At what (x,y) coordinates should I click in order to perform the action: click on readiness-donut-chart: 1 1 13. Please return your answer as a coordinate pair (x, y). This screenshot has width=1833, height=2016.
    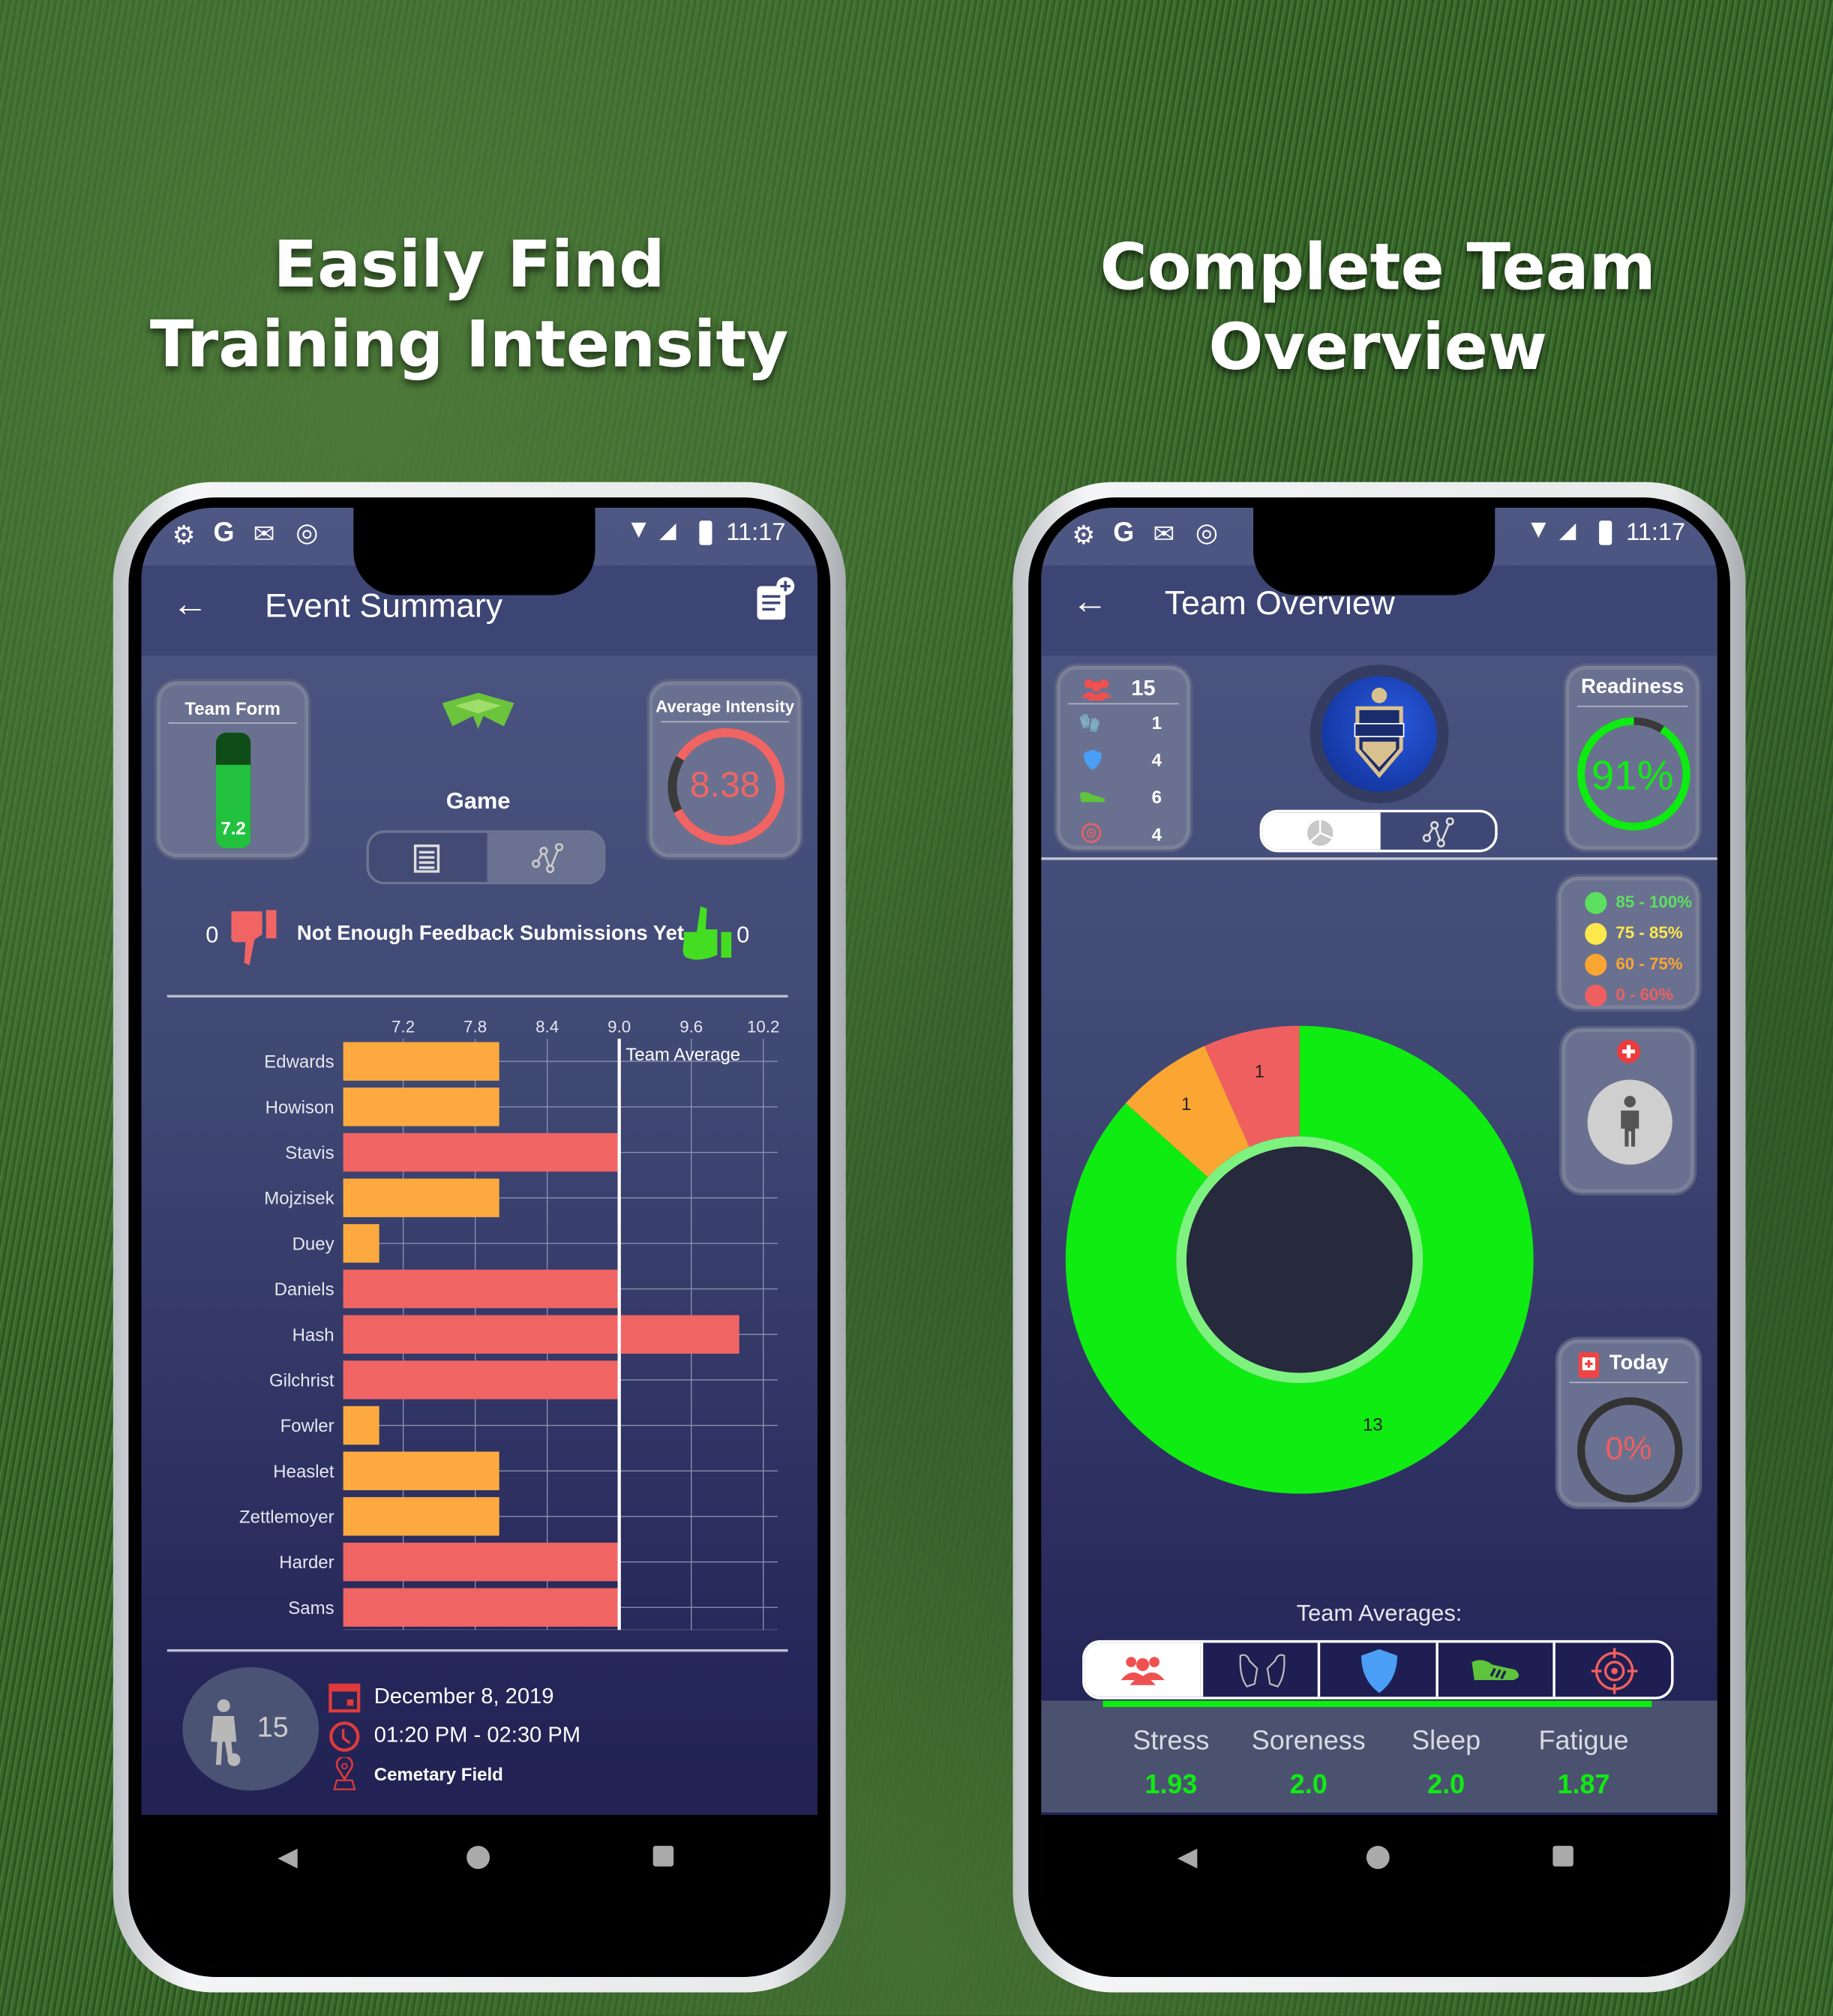
    Looking at the image, I should click on (1299, 1259).